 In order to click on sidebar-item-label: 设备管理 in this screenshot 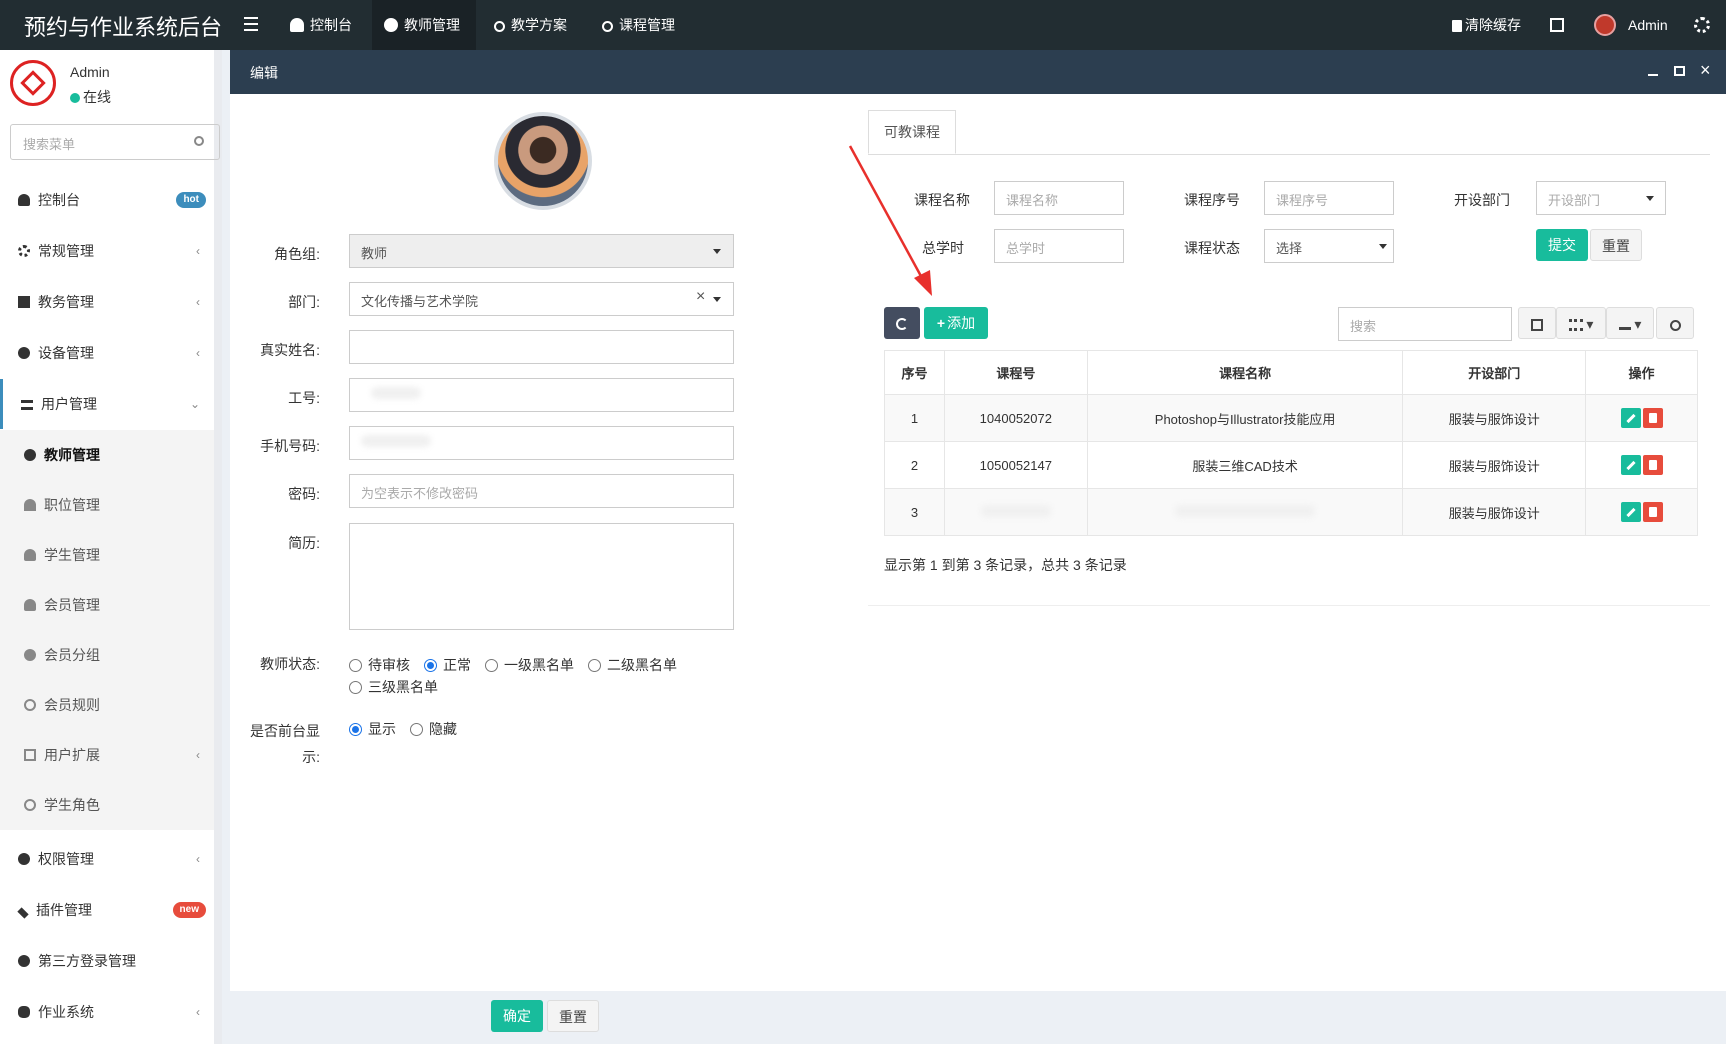, I will do `click(66, 353)`.